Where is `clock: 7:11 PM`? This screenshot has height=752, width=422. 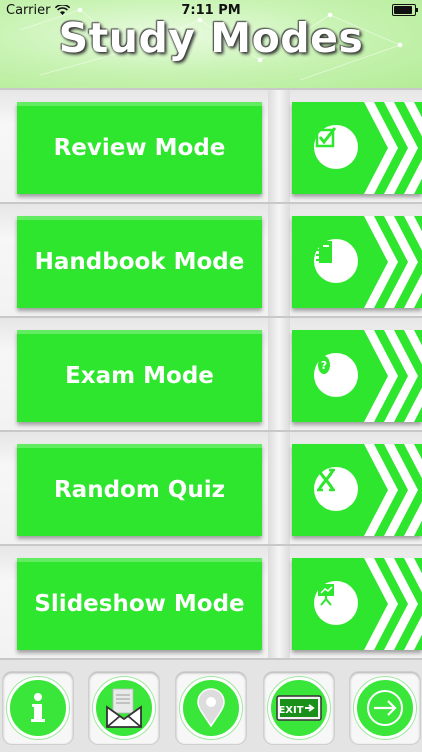
clock: 7:11 PM is located at coordinates (211, 10).